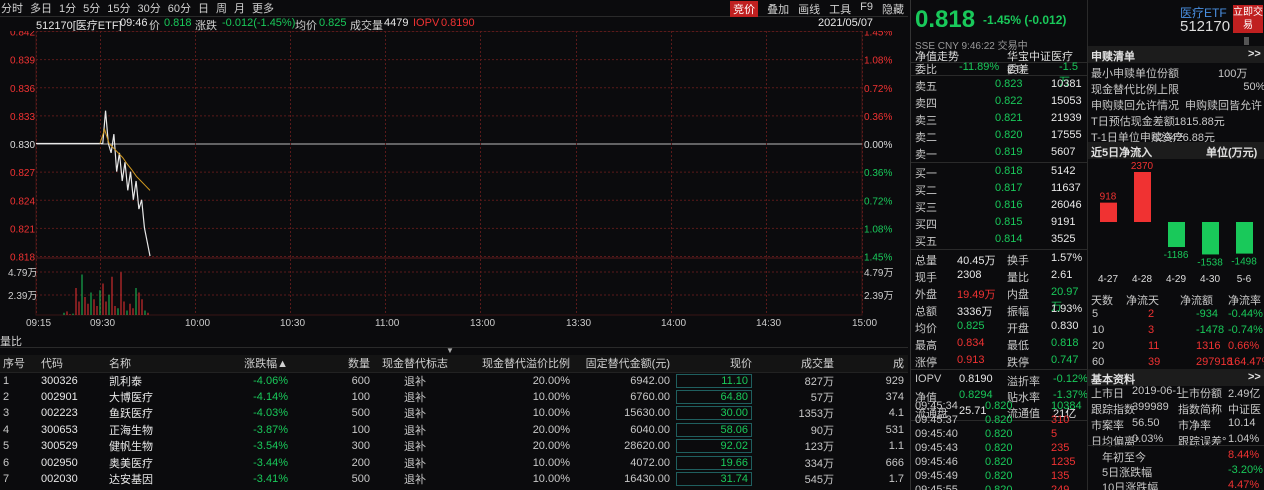 The image size is (1264, 490). I want to click on tool-3: 工具, so click(840, 9).